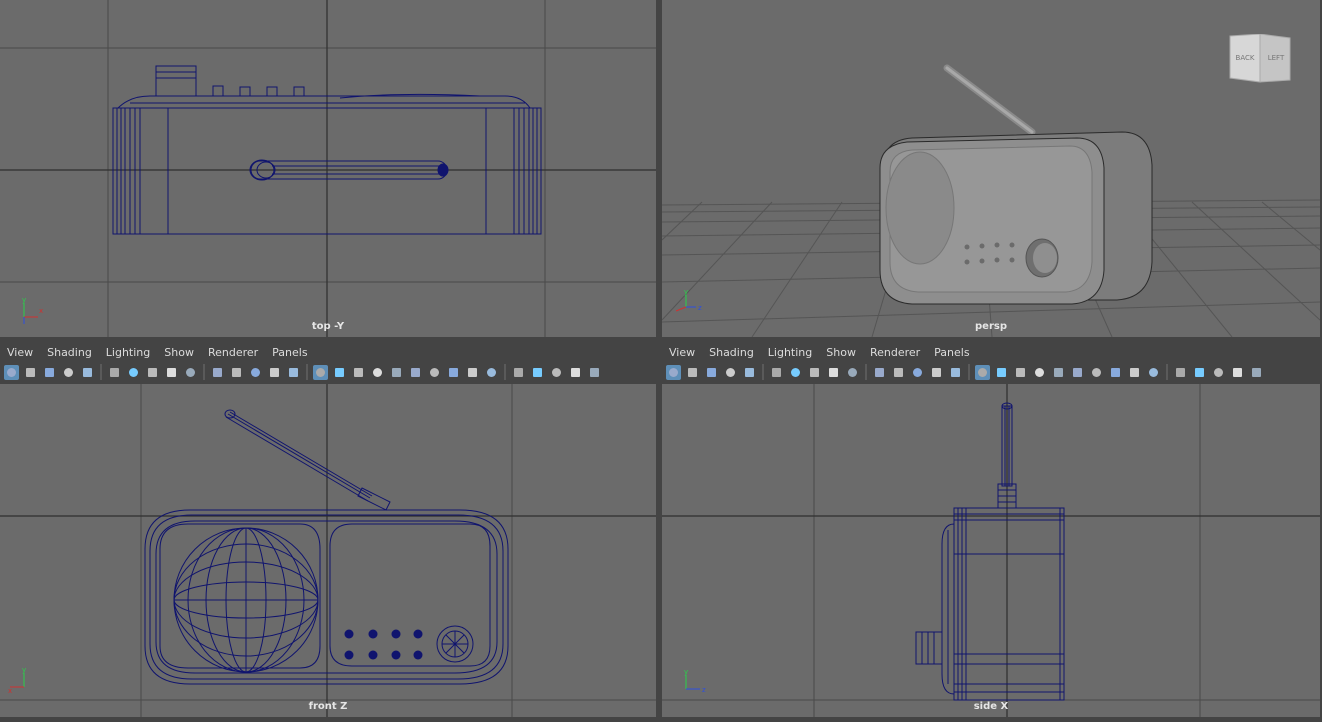  I want to click on viewcube-left: LEFT, so click(1276, 58).